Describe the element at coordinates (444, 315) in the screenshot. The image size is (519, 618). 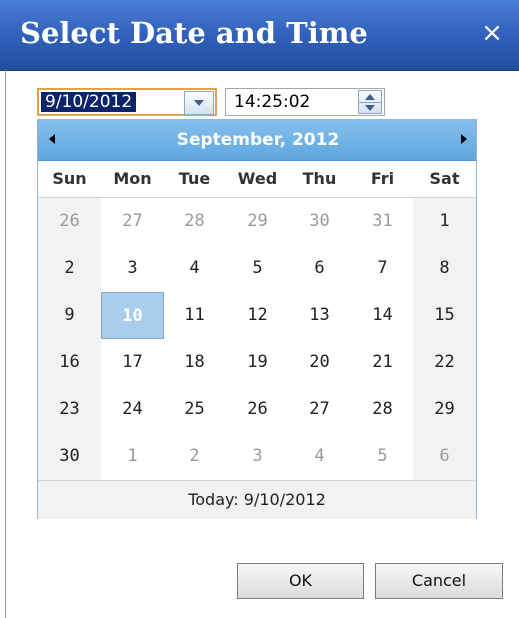
I see `day-cell: 15` at that location.